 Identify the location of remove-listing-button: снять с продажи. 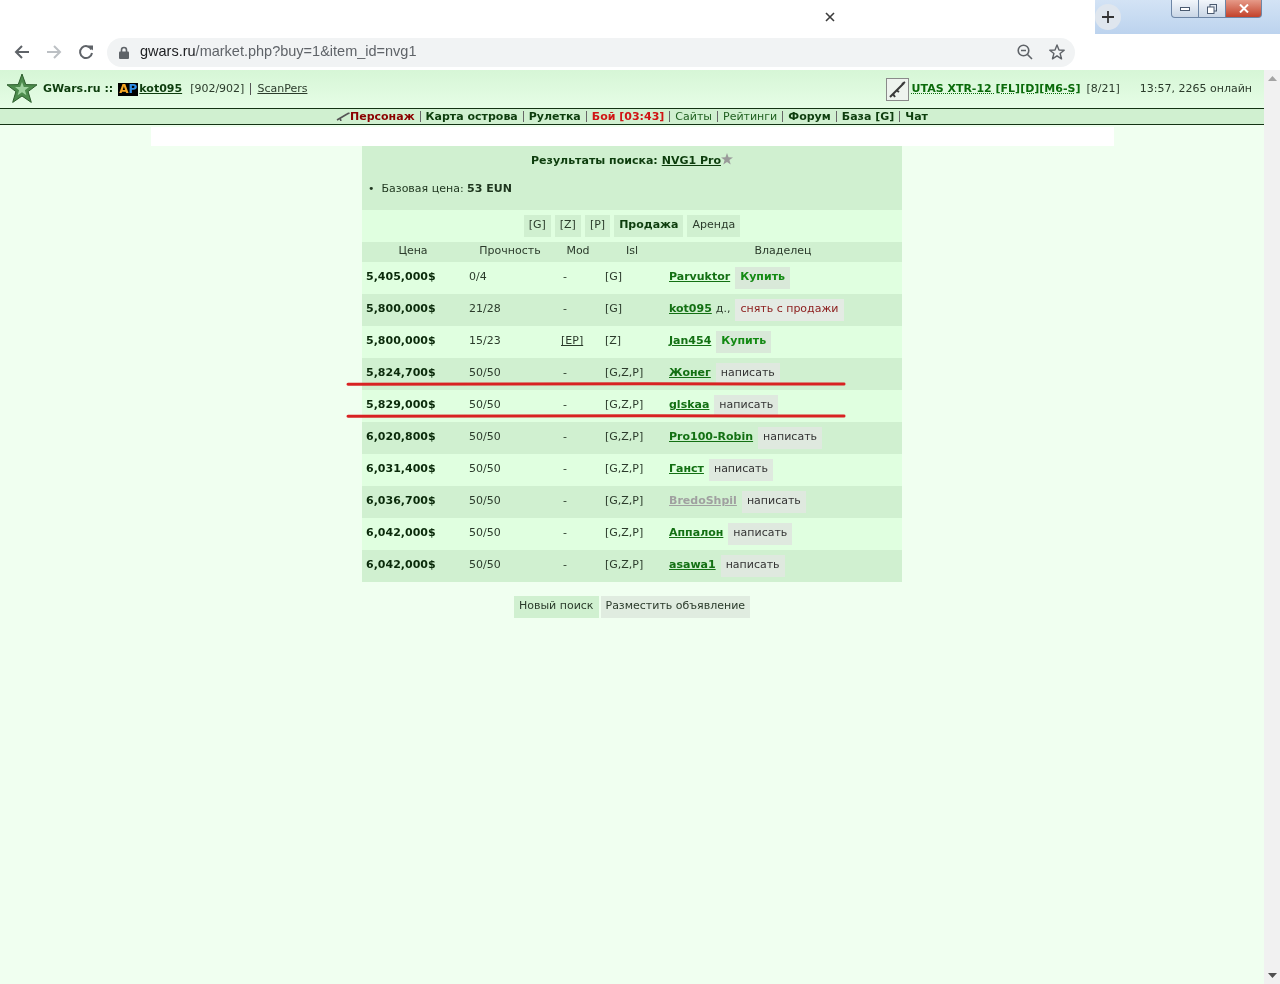
(789, 309).